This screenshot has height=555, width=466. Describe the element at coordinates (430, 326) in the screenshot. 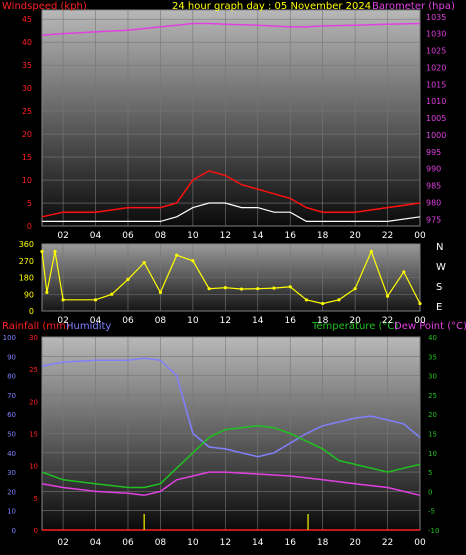

I see `dewpoint-axis-label: Dew Point (°C)` at that location.